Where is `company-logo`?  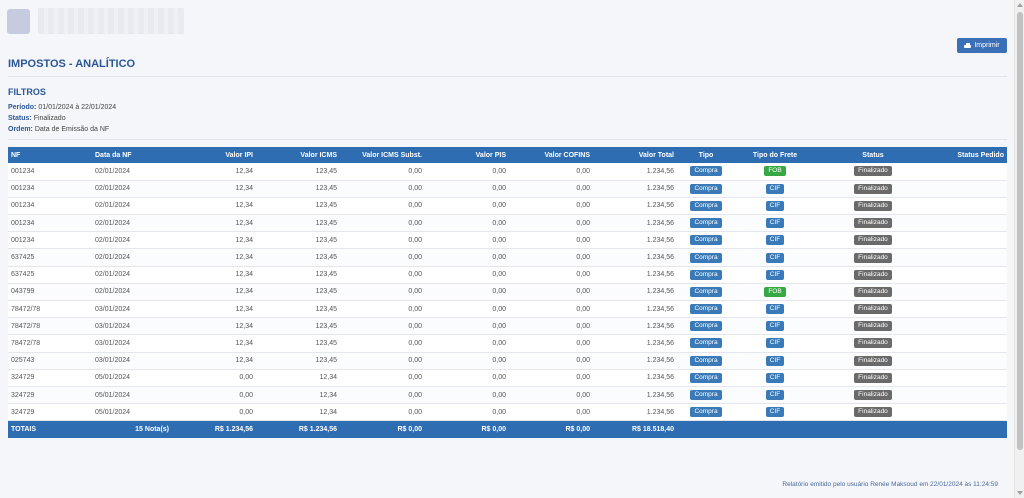
company-logo is located at coordinates (18, 21).